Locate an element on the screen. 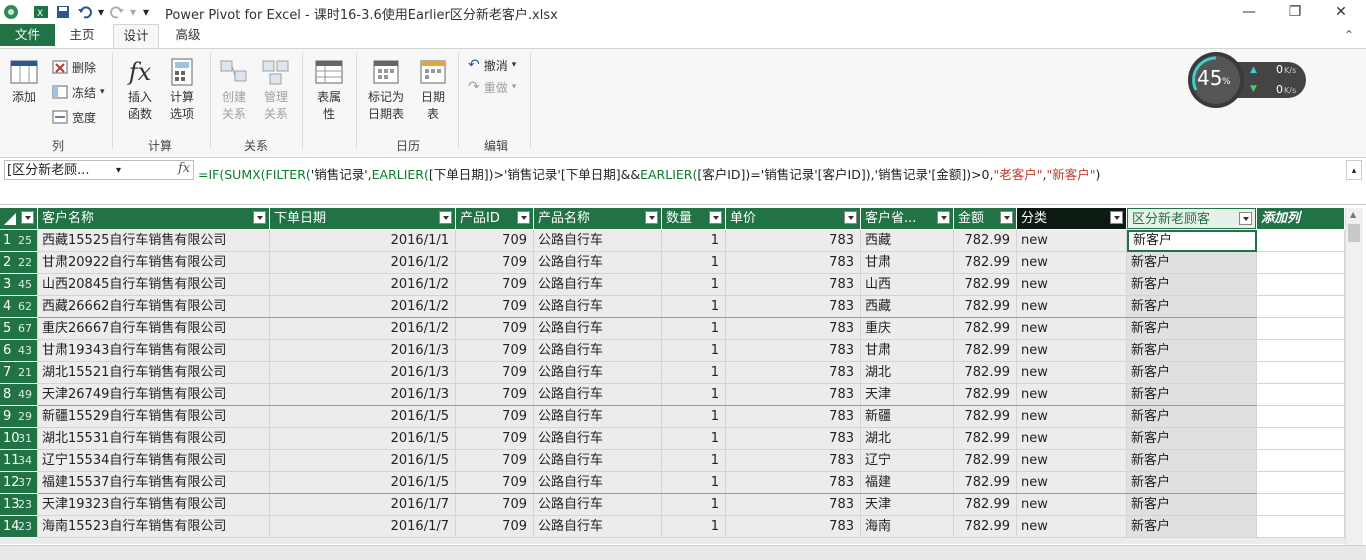 The image size is (1366, 560). row-number: 9 29 is located at coordinates (19, 417).